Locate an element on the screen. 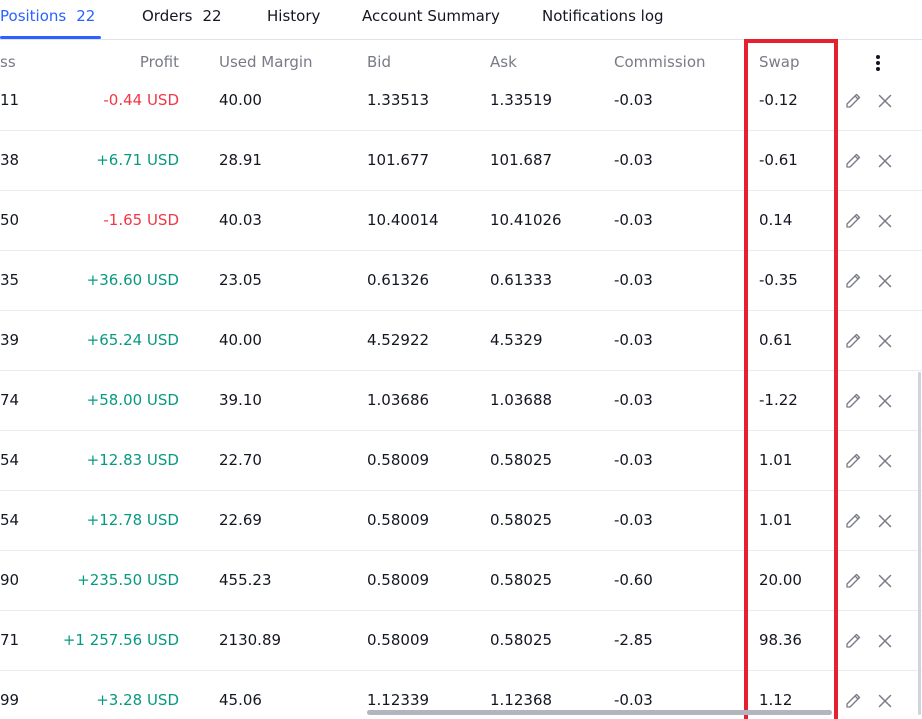 The height and width of the screenshot is (719, 922). tab-history: History is located at coordinates (293, 20).